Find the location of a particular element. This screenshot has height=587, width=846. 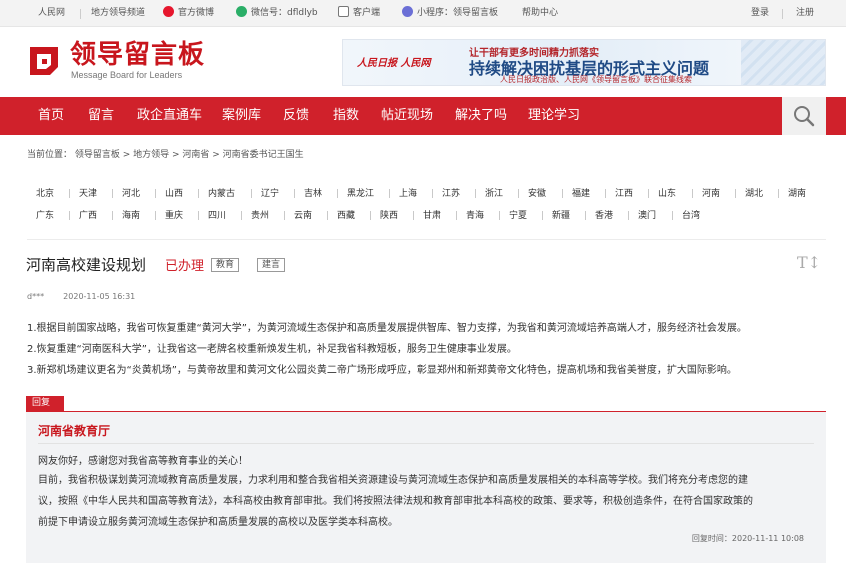

client-link: 客户端 is located at coordinates (359, 13).